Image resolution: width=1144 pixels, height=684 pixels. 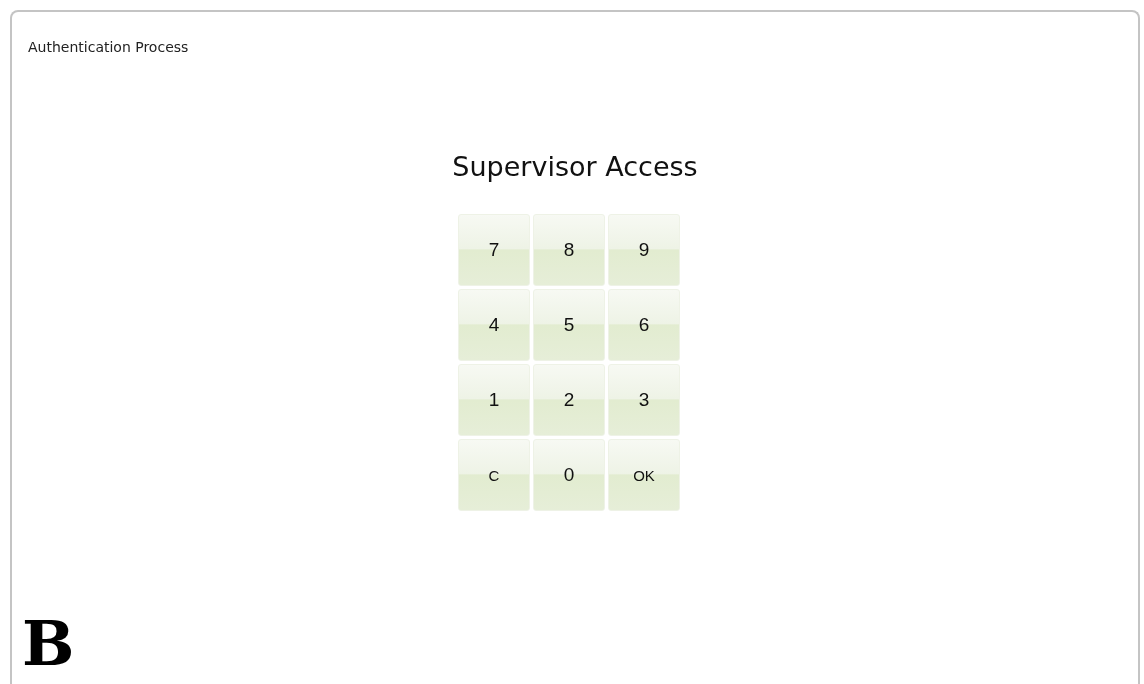 I want to click on heading: Supervisor Access, so click(x=575, y=166).